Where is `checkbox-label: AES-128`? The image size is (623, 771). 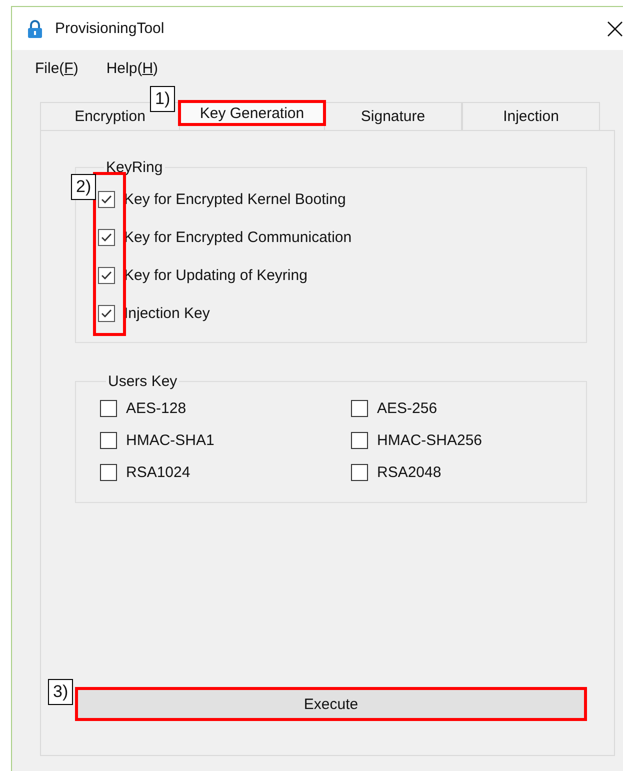 checkbox-label: AES-128 is located at coordinates (156, 408).